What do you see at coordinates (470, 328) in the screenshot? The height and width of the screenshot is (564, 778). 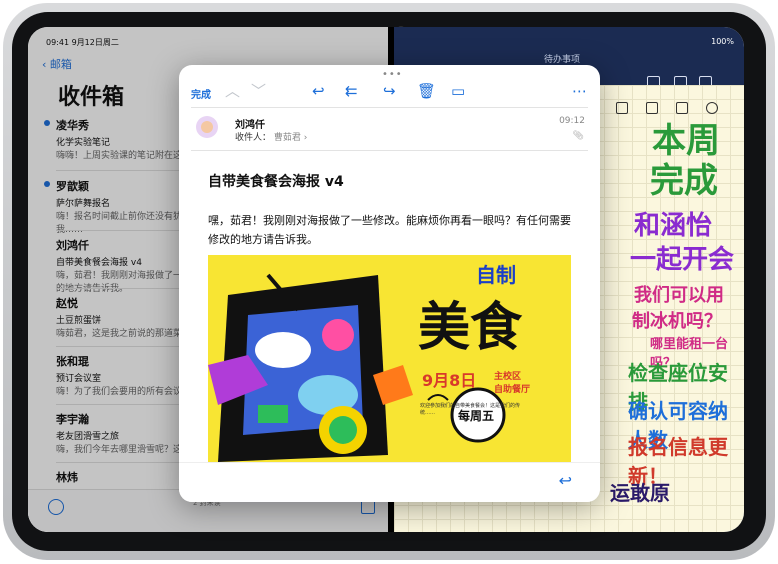 I see `poster-title-large: 美食` at bounding box center [470, 328].